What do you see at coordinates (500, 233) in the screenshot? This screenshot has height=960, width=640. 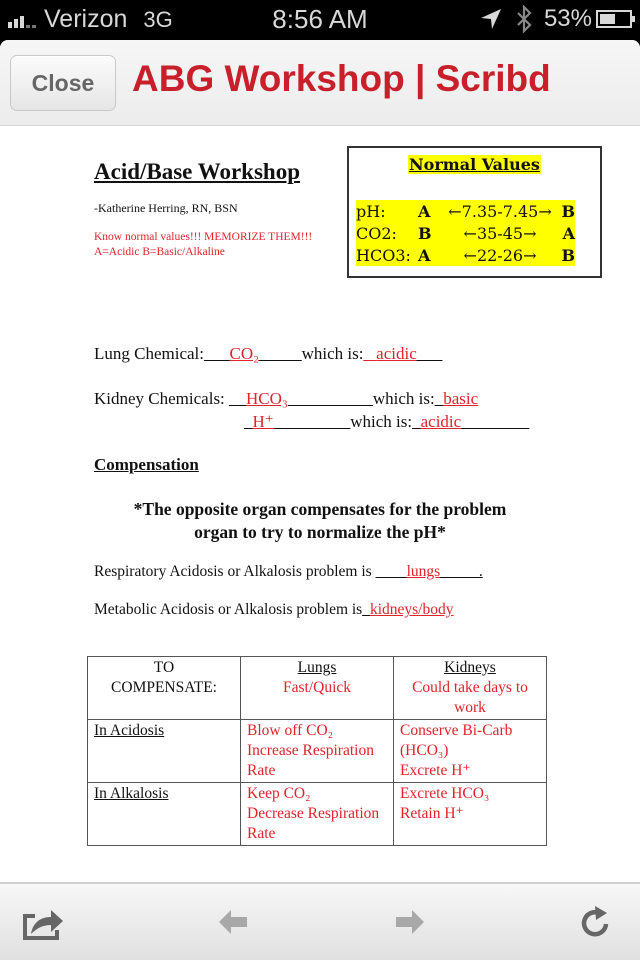 I see `nv-range: ←35-45→` at bounding box center [500, 233].